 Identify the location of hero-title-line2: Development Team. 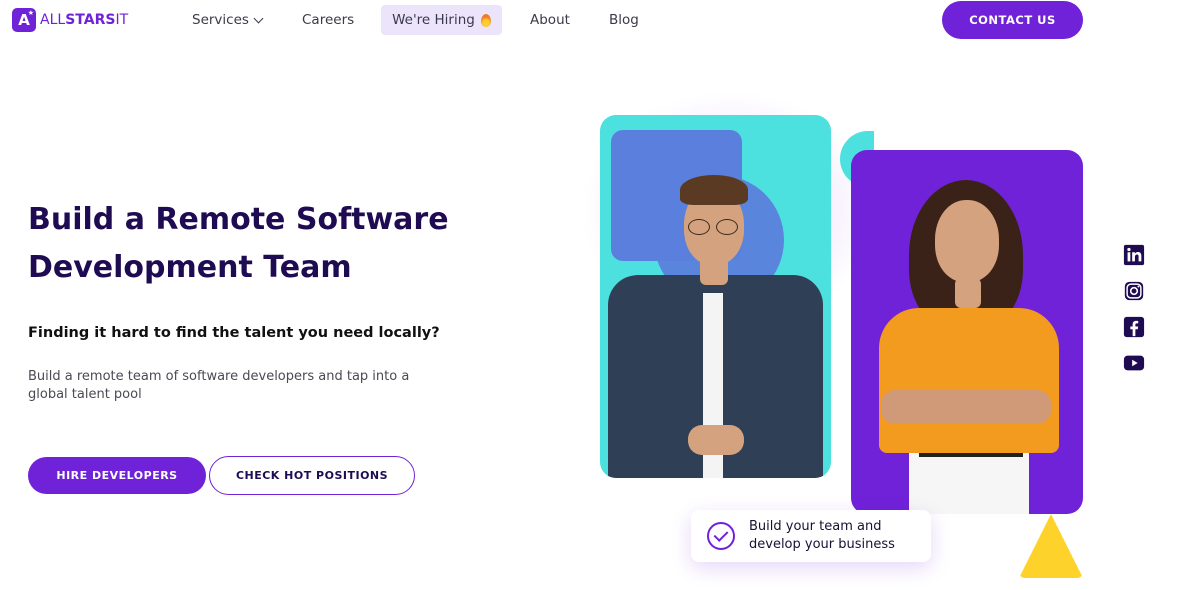
(190, 267).